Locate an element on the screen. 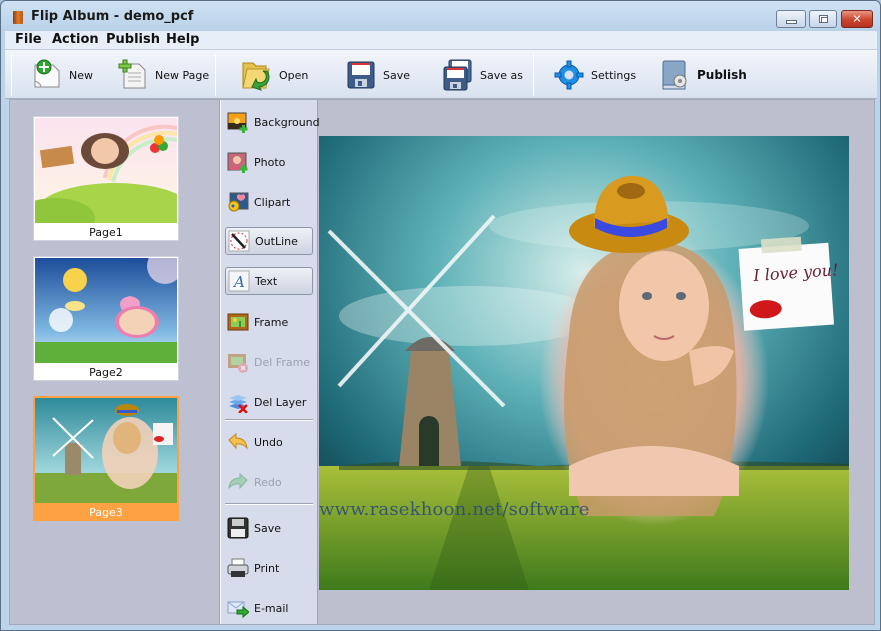  settings-label: Settings is located at coordinates (614, 75).